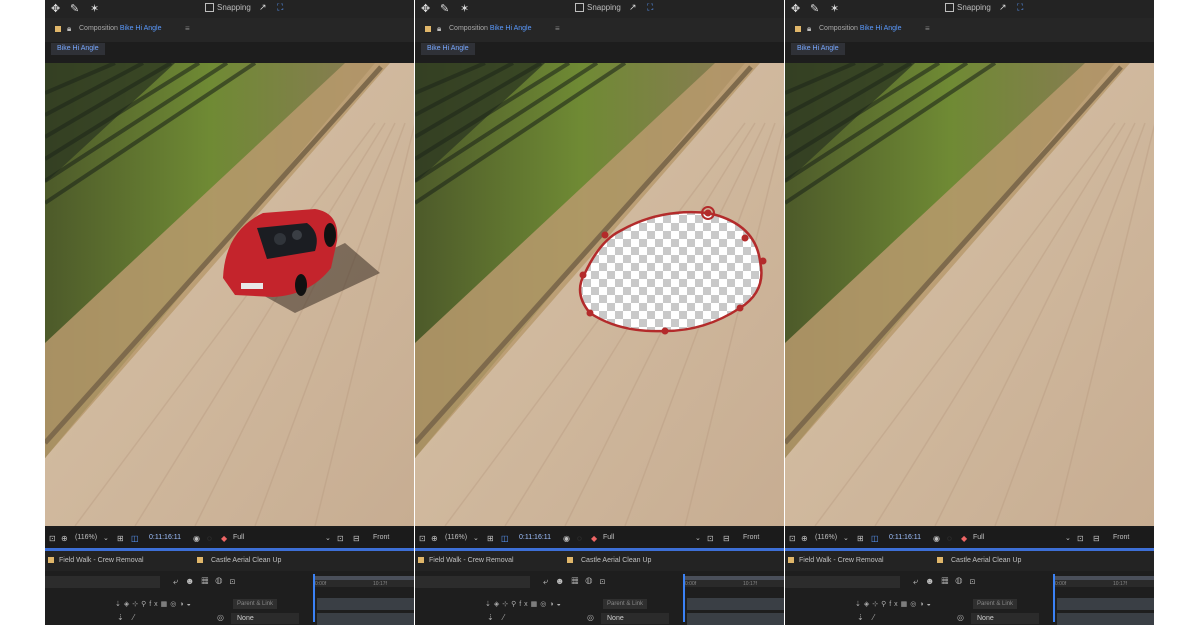 The image size is (1200, 625). Describe the element at coordinates (505, 538) in the screenshot. I see `mask-visibility-icon: ◫` at that location.